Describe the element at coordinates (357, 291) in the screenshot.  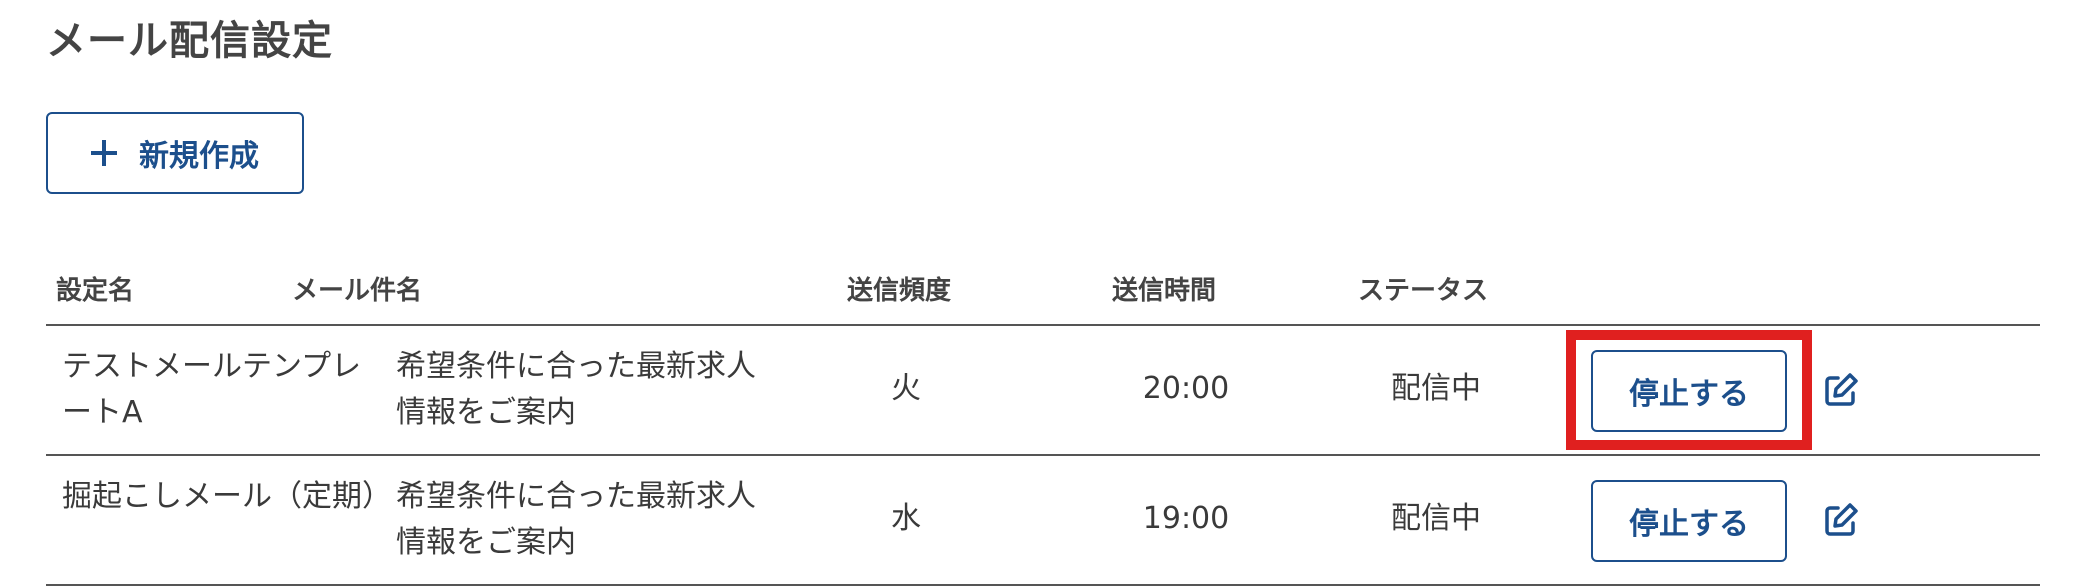
I see `header-mail-subject: メール件名` at that location.